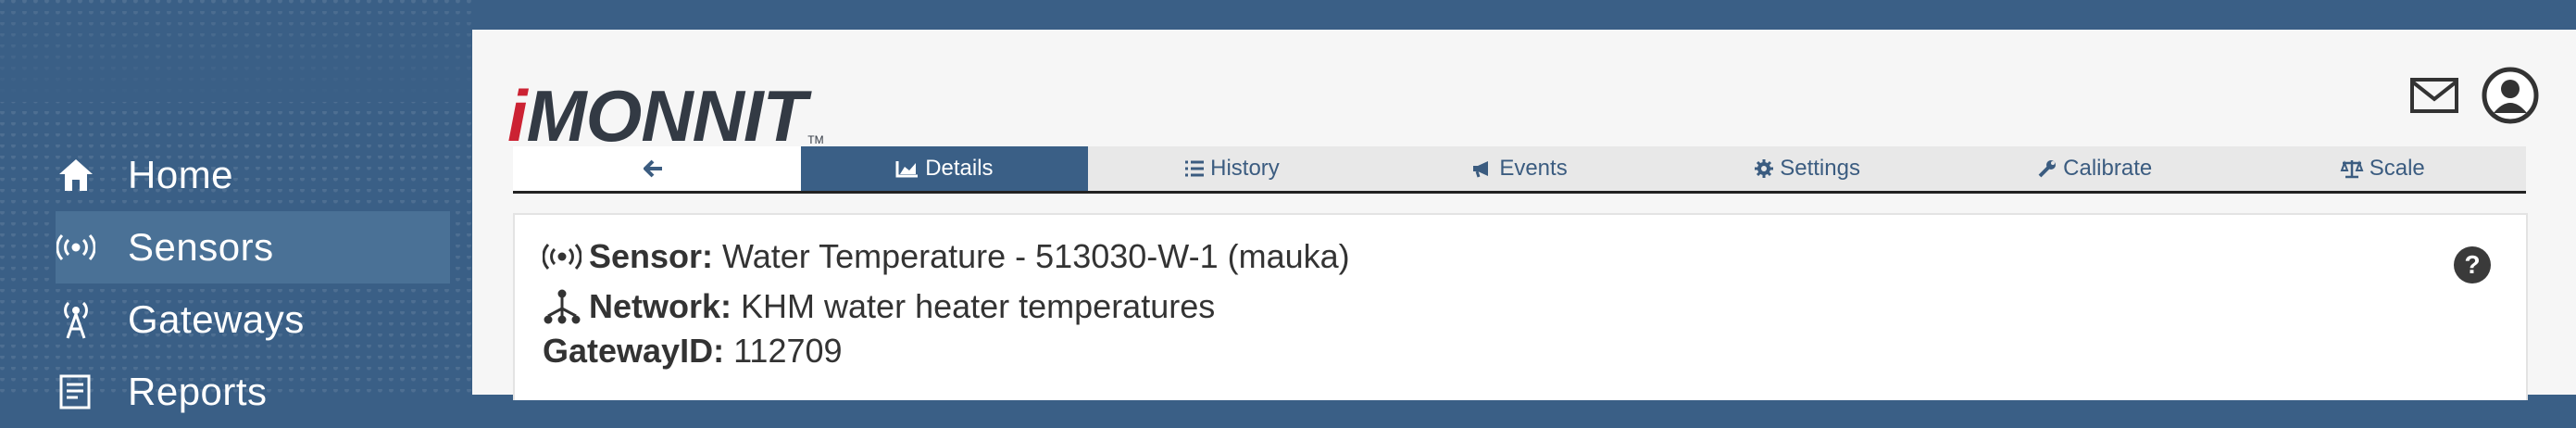  I want to click on tab-calibrate: Calibrate, so click(2094, 169).